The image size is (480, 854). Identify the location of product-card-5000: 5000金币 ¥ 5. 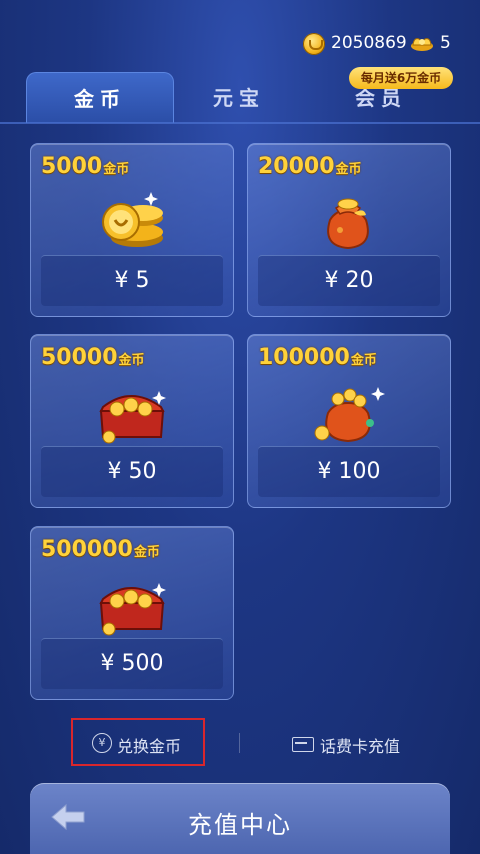
(132, 230).